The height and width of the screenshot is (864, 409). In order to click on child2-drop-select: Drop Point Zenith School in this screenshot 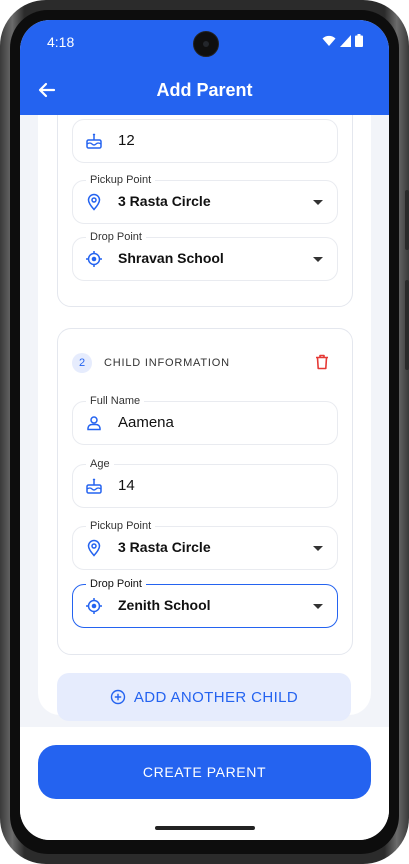, I will do `click(205, 602)`.